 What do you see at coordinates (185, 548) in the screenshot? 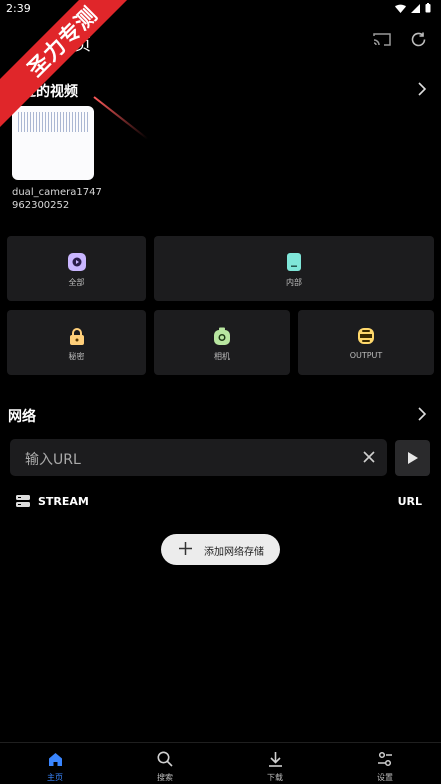
I see `plus-icon` at bounding box center [185, 548].